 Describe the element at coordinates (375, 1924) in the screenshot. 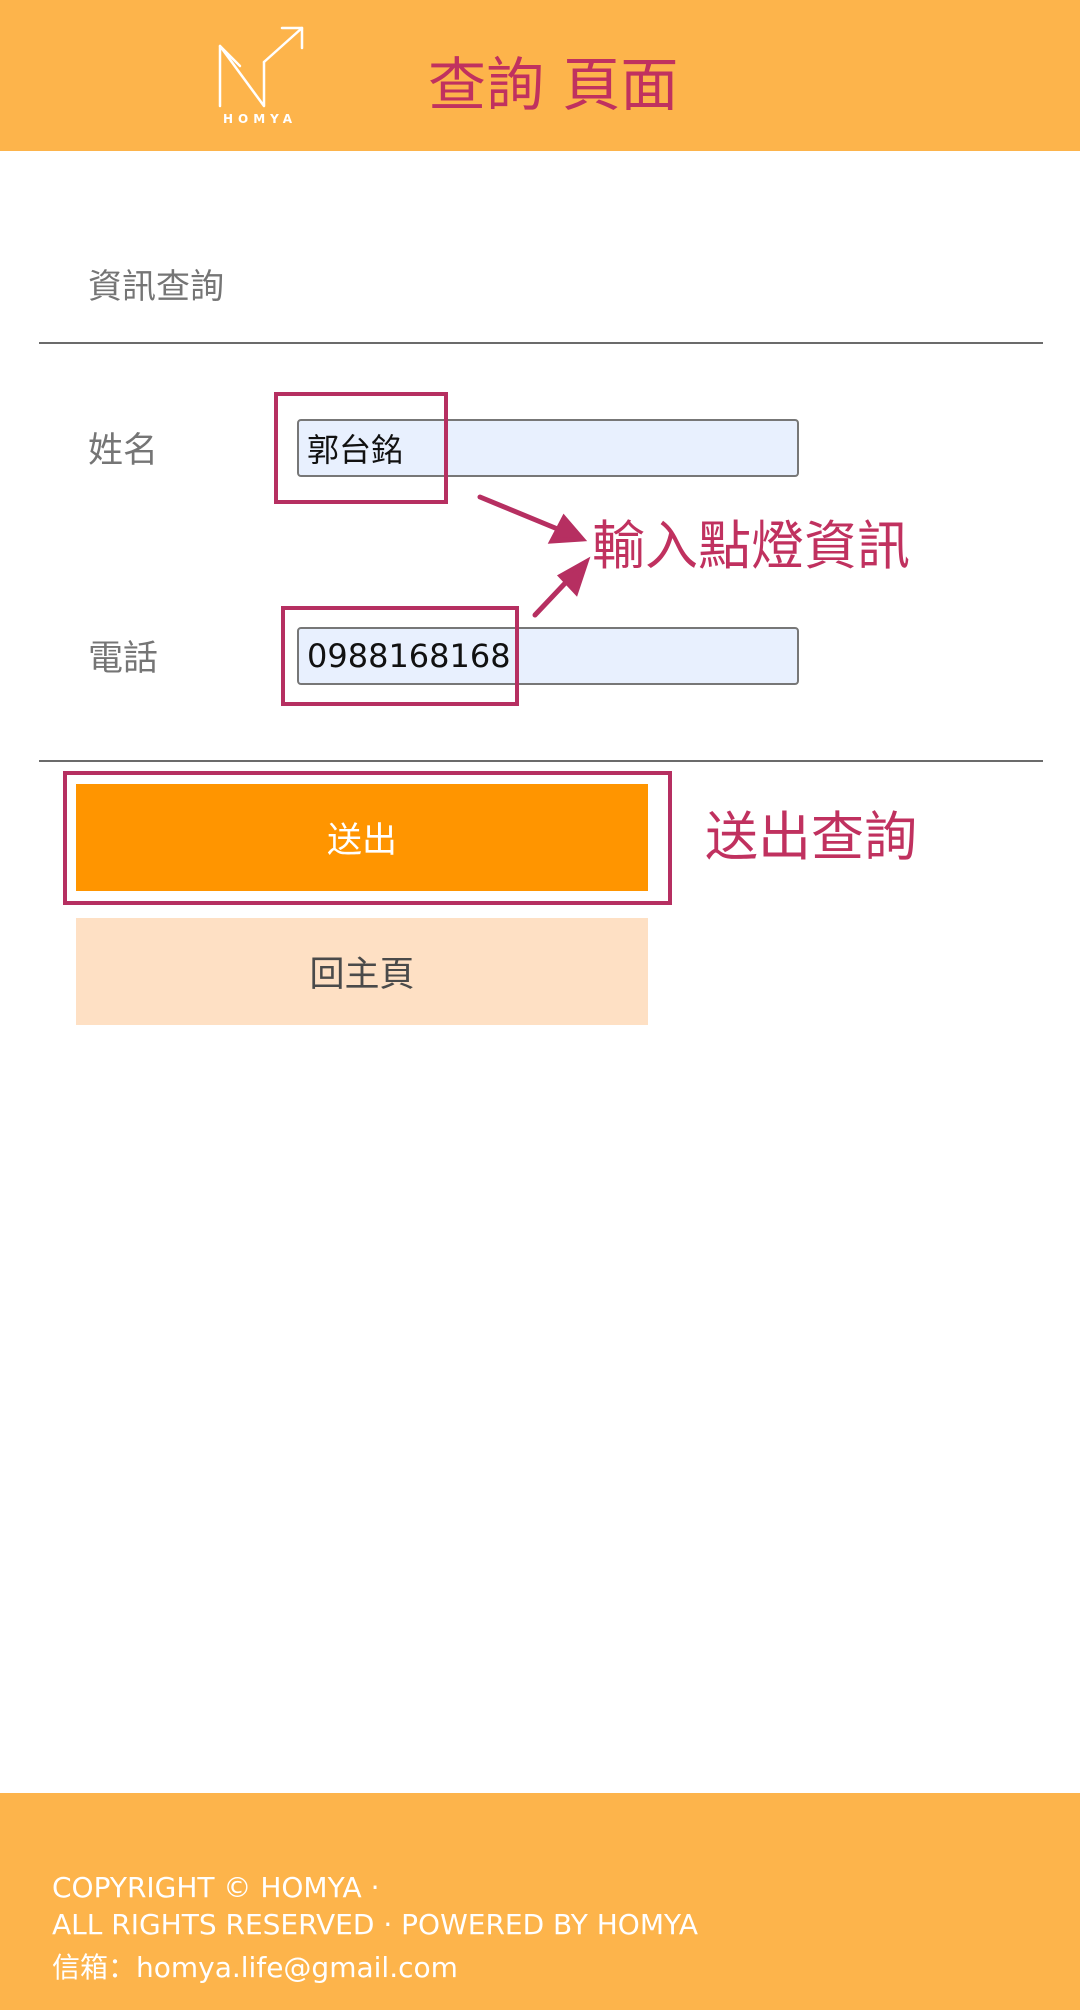

I see `footer-rights: ALL RIGHTS RESERVED · POWERED BY HOMYA` at that location.